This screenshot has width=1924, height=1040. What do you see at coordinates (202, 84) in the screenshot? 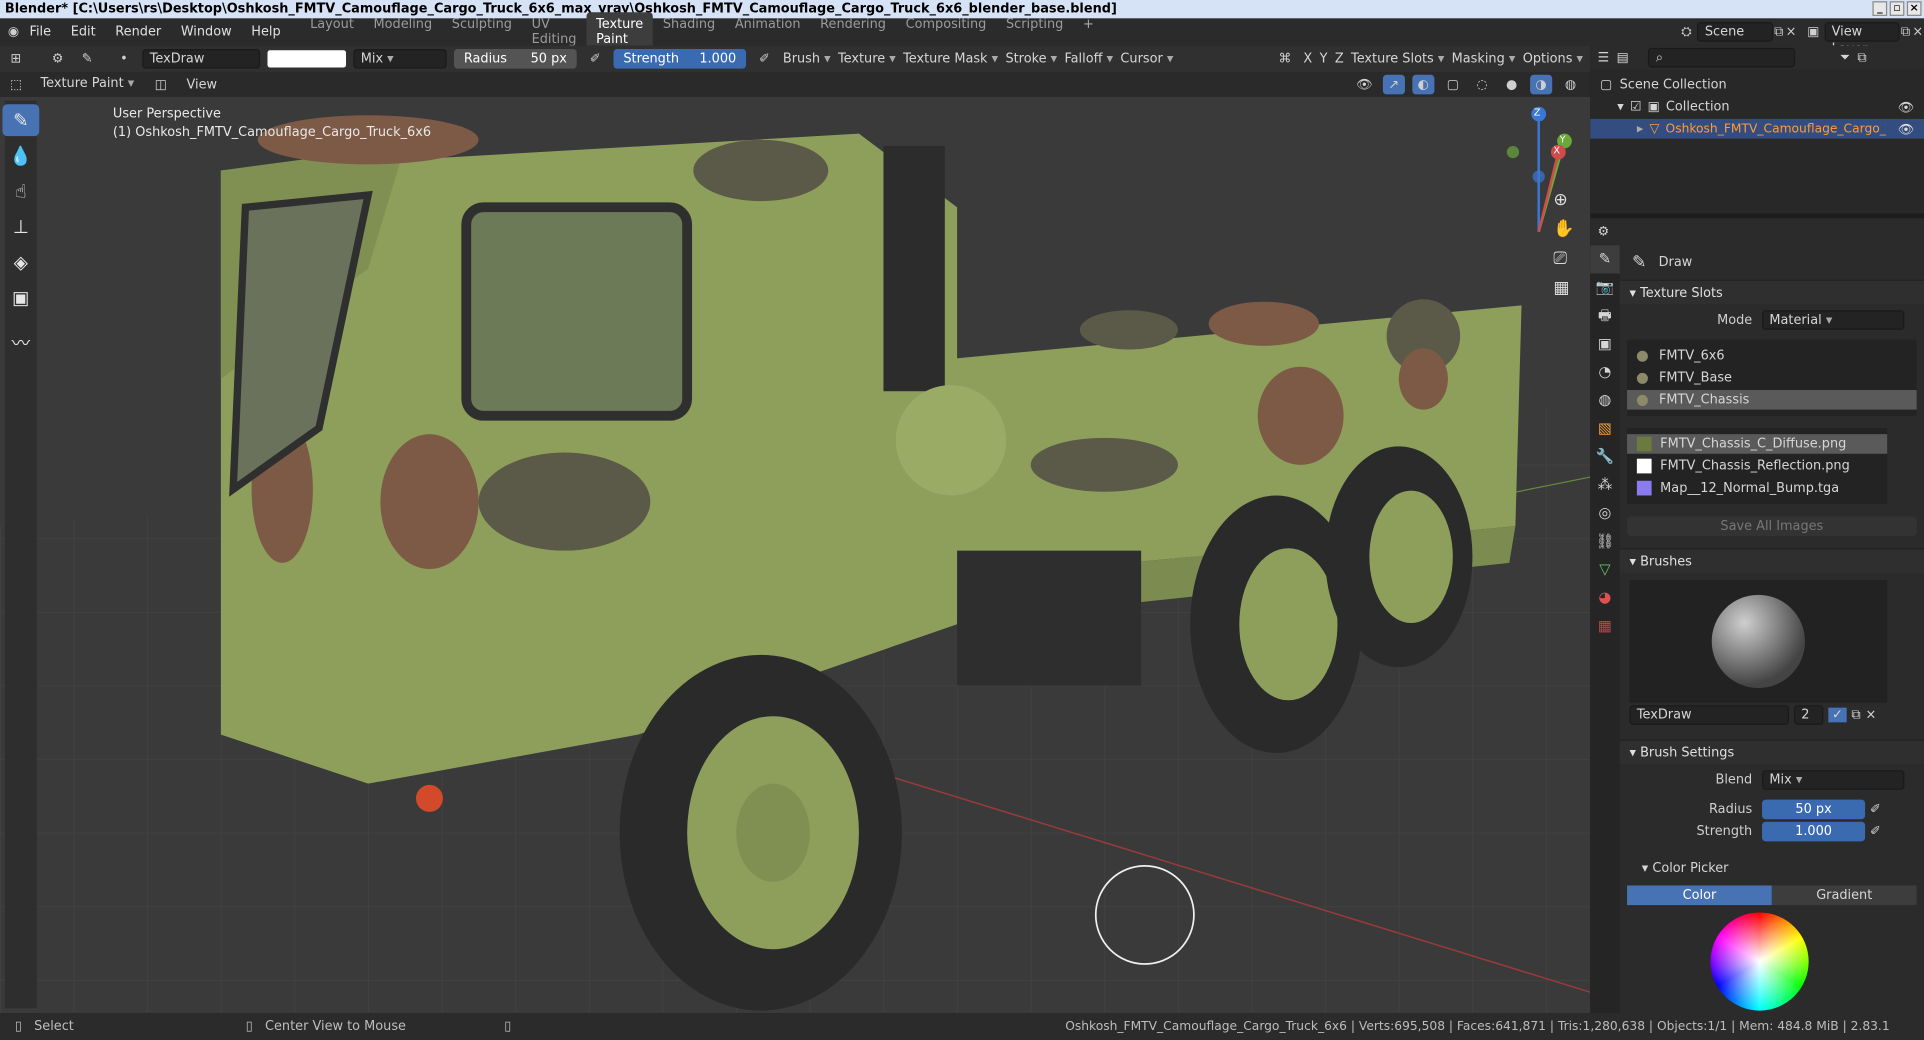
I see `view-menu: View` at bounding box center [202, 84].